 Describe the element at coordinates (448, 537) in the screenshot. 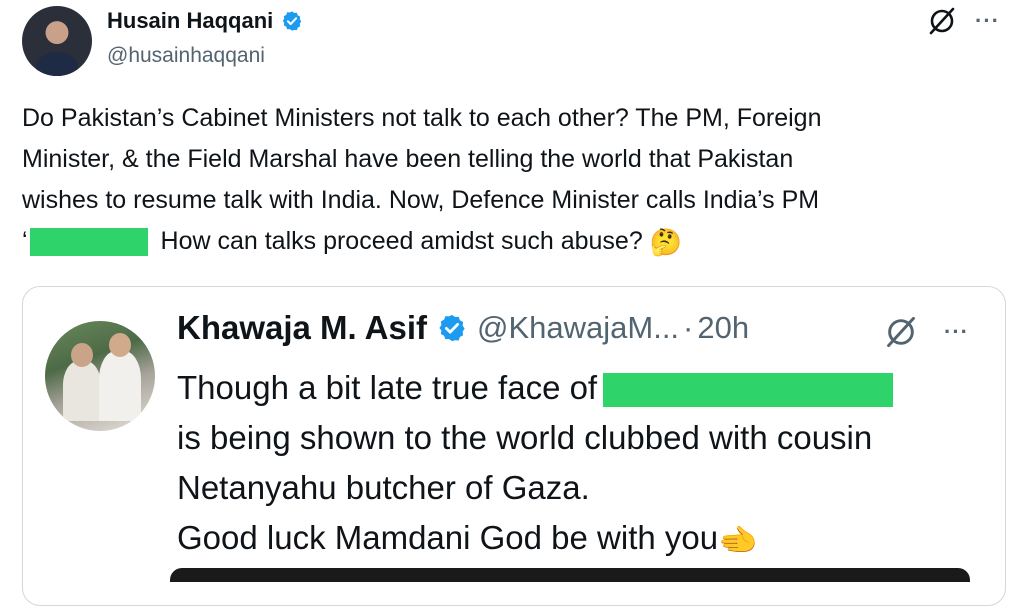

I see `quoted-text-fragment: Good luck Mamdani God be with you` at that location.